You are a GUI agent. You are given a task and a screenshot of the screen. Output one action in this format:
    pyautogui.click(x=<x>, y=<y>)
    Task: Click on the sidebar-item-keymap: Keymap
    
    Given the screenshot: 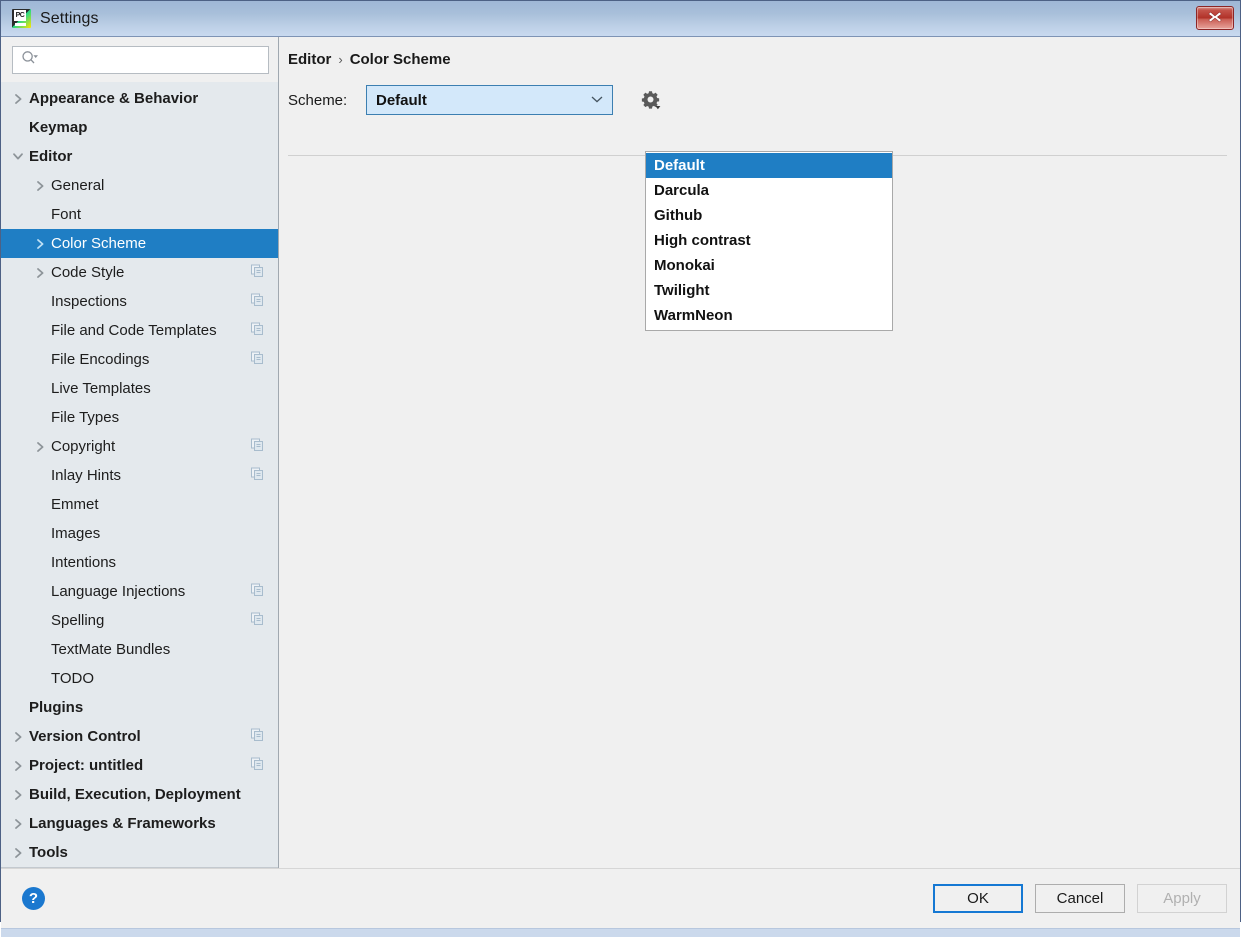 What is the action you would take?
    pyautogui.click(x=139, y=127)
    